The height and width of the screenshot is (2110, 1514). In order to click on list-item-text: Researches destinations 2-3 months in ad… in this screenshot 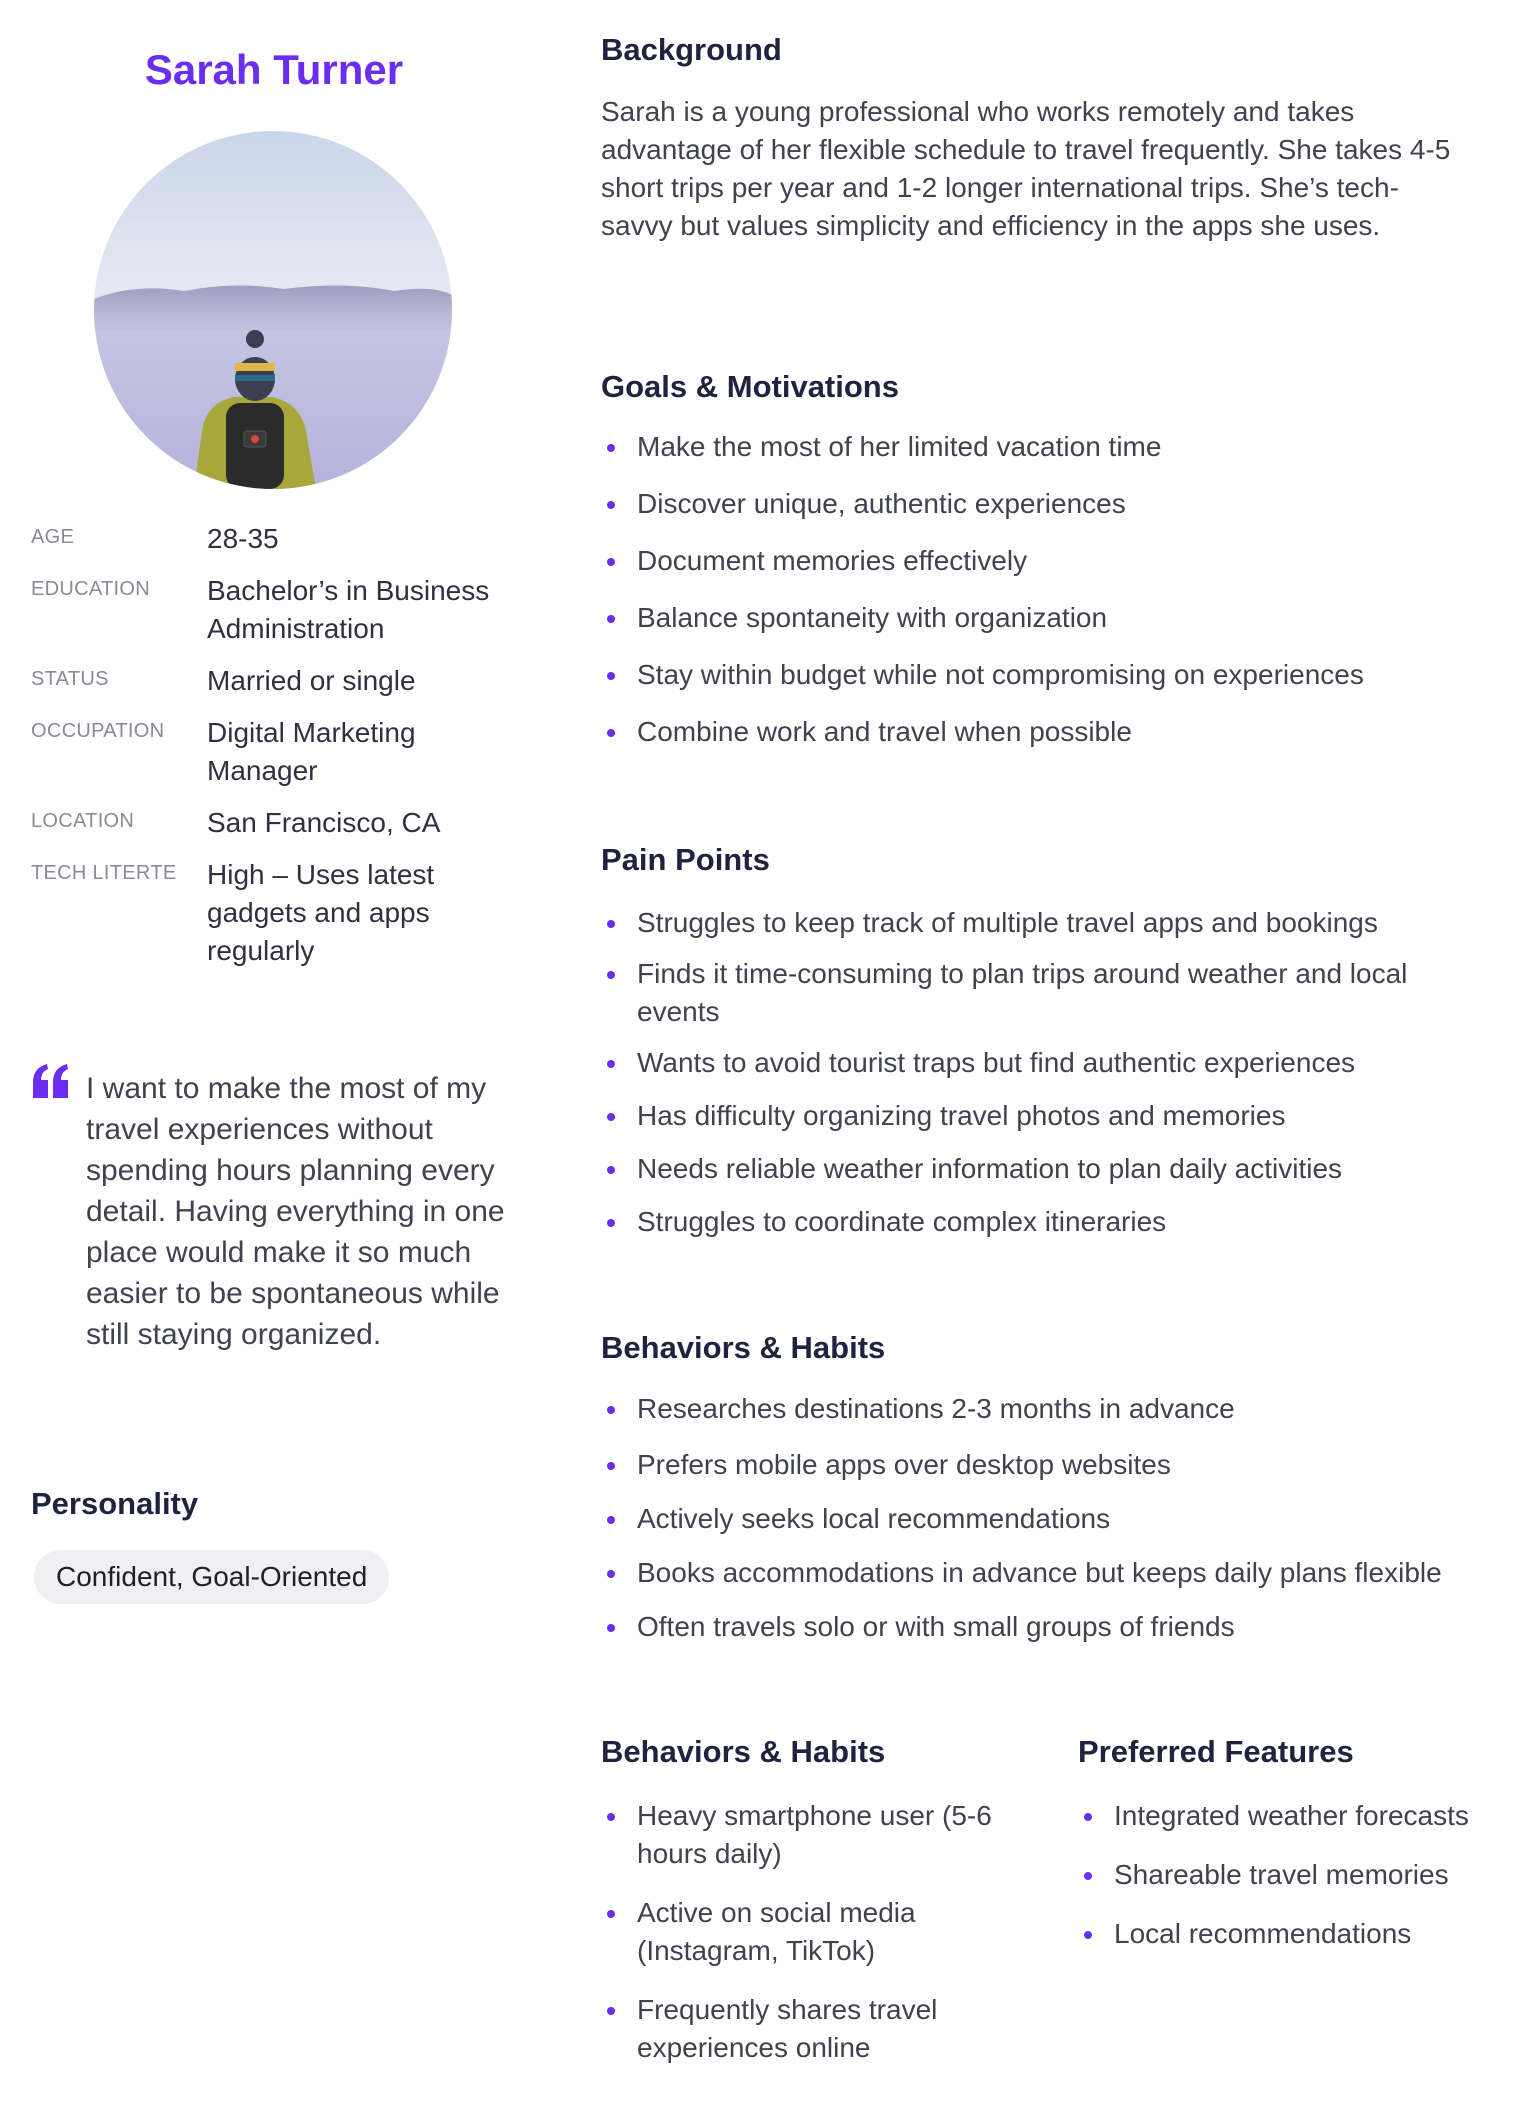, I will do `click(936, 1408)`.